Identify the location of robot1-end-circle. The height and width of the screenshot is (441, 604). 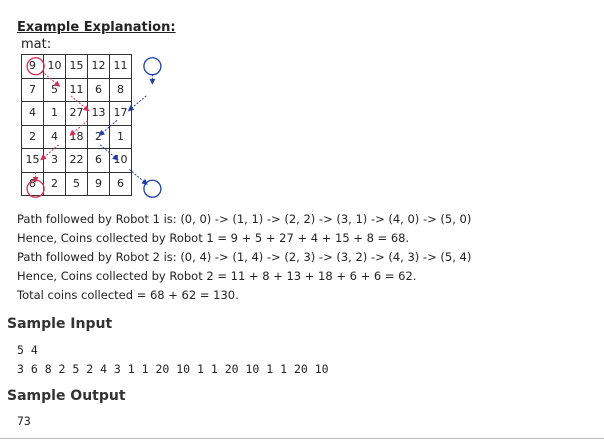
(35, 188).